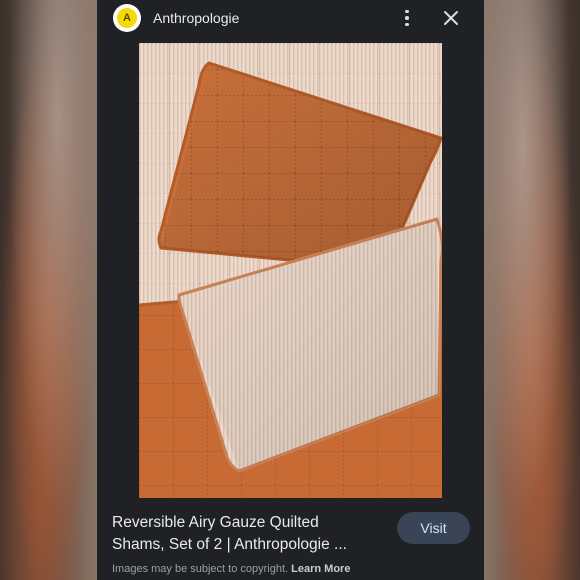 The image size is (580, 580). I want to click on visit-button: Visit, so click(433, 528).